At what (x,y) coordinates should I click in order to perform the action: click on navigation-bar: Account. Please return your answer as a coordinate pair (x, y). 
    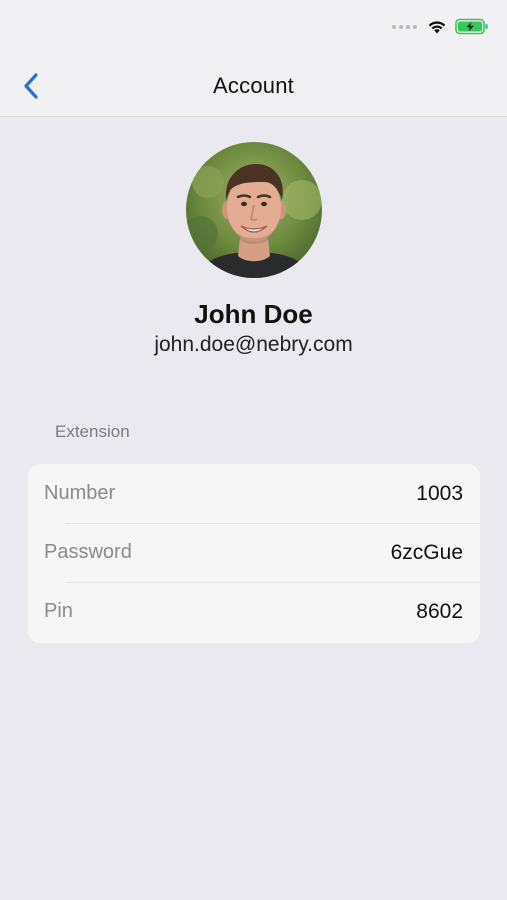
    Looking at the image, I should click on (253, 88).